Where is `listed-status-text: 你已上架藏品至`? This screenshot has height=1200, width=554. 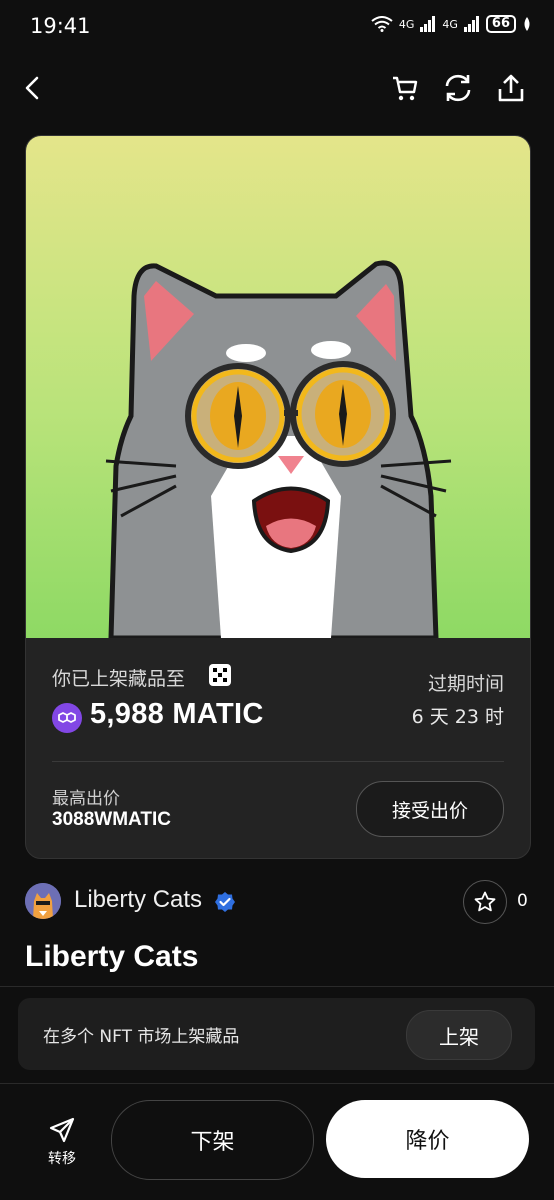
listed-status-text: 你已上架藏品至 is located at coordinates (119, 679).